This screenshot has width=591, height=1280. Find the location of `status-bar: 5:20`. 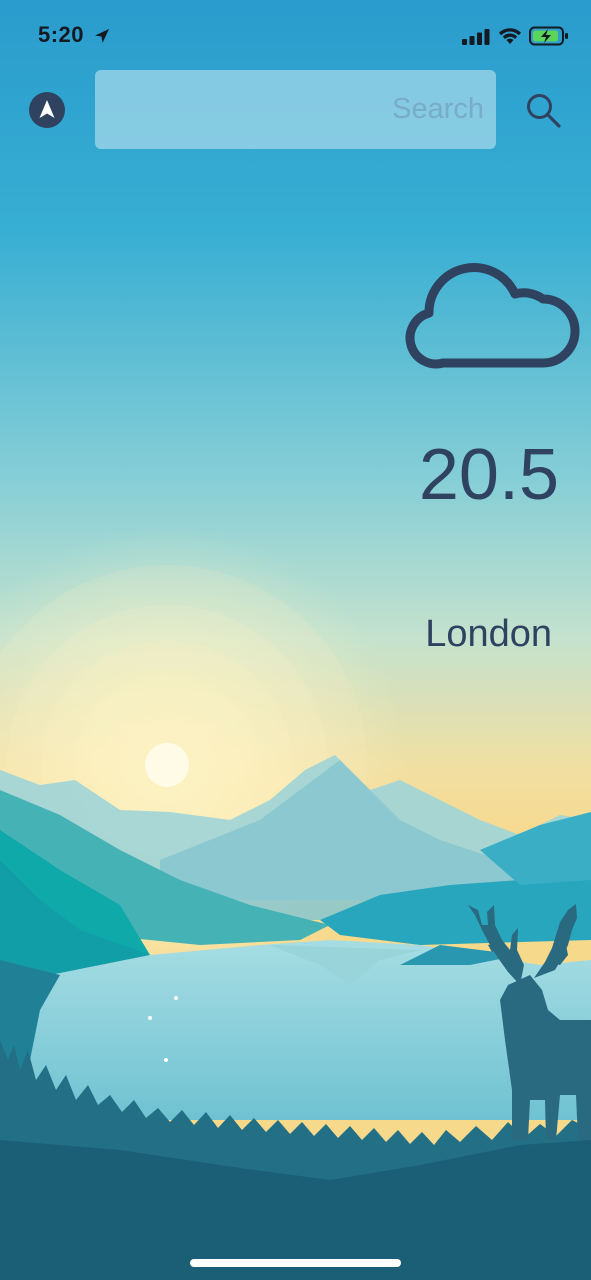

status-bar: 5:20 is located at coordinates (295, 35).